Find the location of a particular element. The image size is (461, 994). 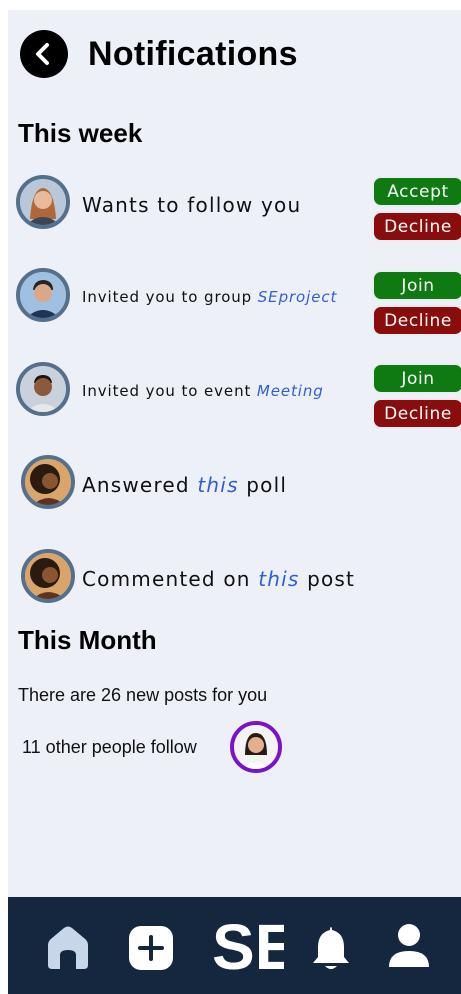

notification-message: Invited you to group is located at coordinates (170, 297).